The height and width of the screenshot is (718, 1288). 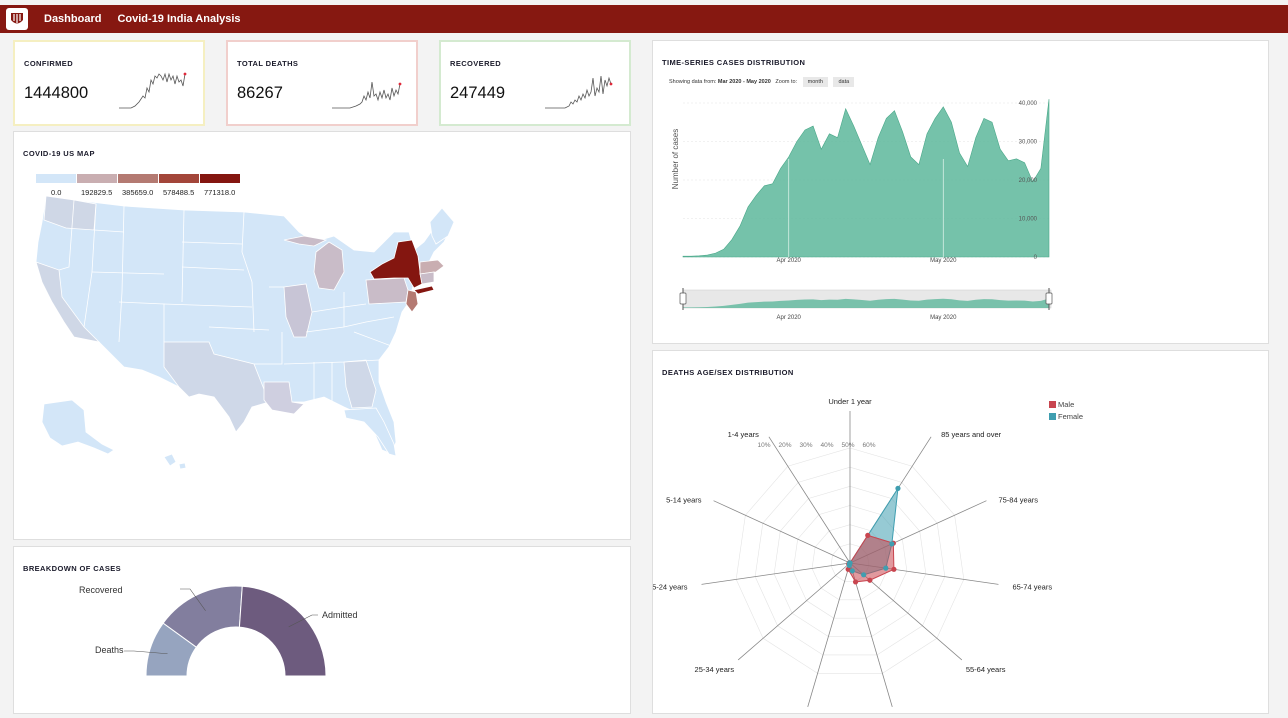 What do you see at coordinates (986, 669) in the screenshot?
I see `radar-axis-label: 55-64 years` at bounding box center [986, 669].